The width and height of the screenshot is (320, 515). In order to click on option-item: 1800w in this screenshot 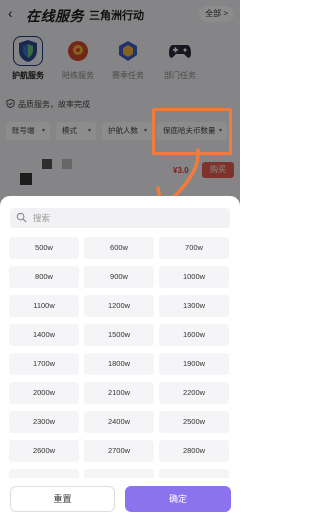, I will do `click(119, 364)`.